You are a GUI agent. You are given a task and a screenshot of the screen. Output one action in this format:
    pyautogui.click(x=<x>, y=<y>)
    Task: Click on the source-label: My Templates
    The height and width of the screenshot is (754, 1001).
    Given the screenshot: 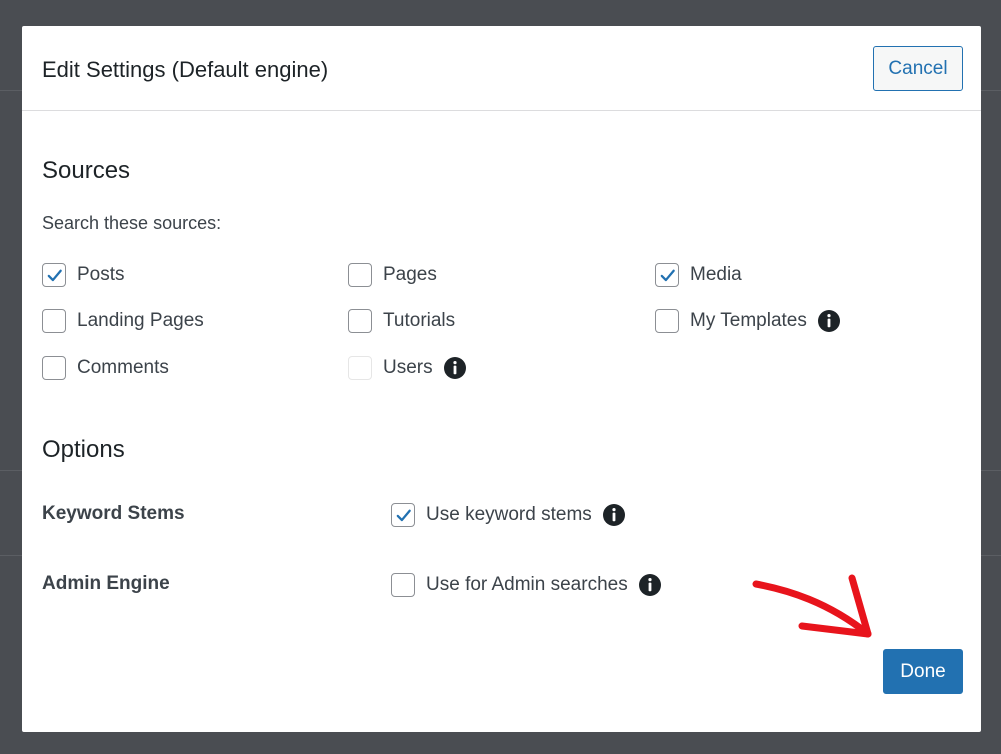 What is the action you would take?
    pyautogui.click(x=748, y=320)
    